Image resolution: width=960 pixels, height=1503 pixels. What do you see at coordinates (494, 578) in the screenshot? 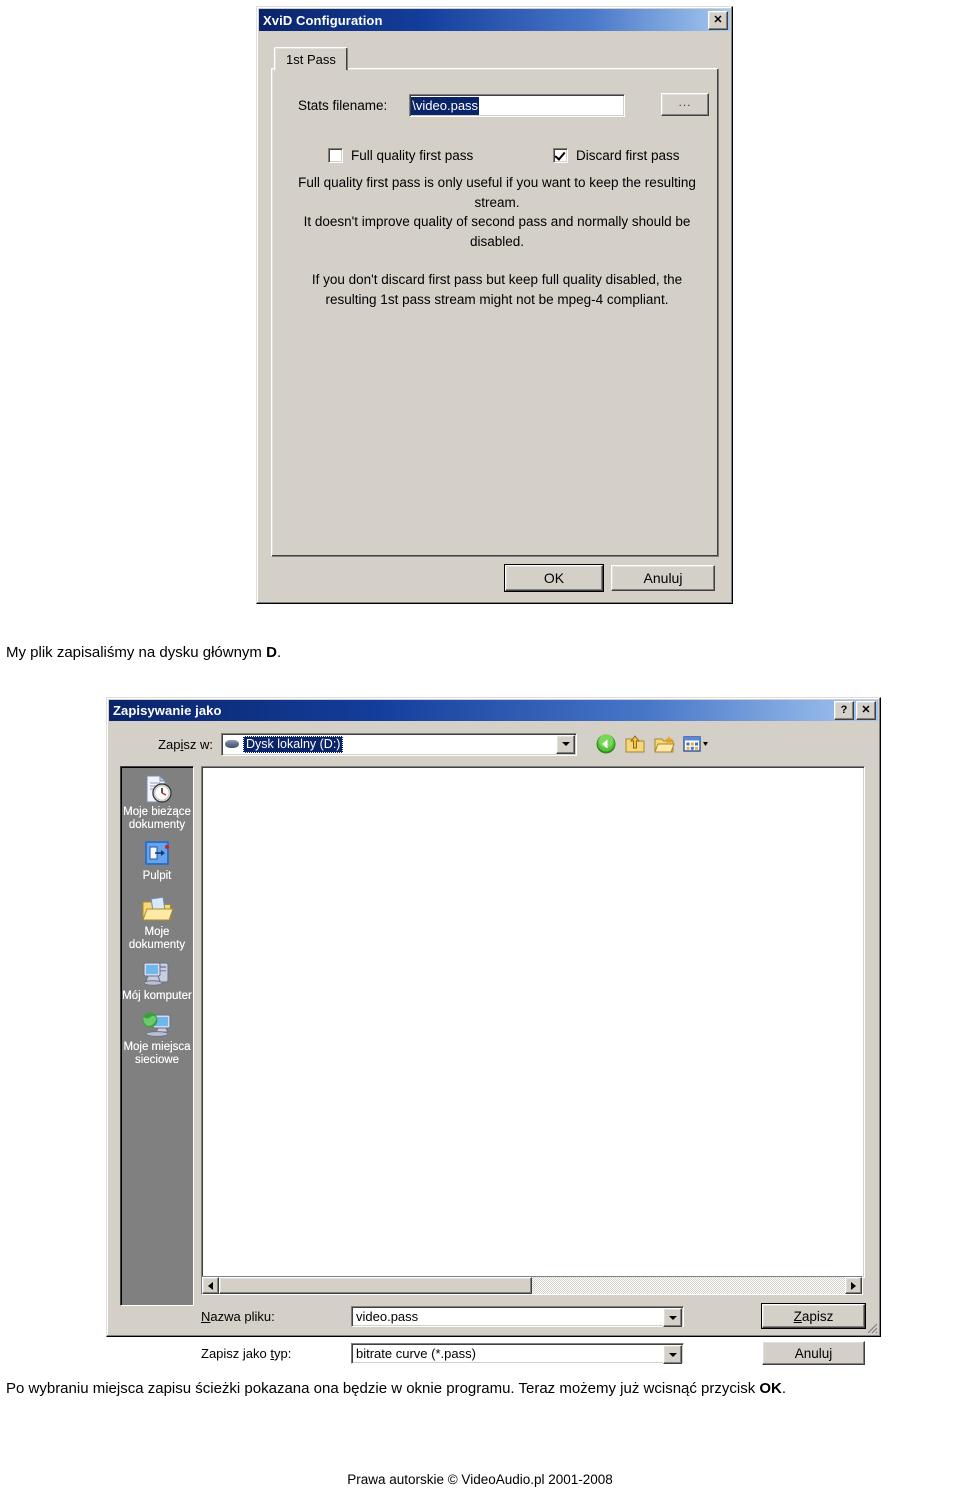
I see `xvid-footer: OK Anuluj` at bounding box center [494, 578].